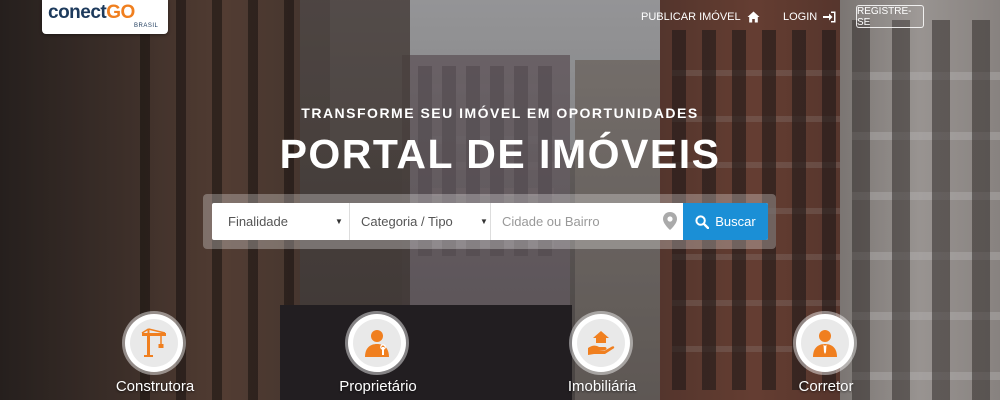 This screenshot has width=1000, height=400. Describe the element at coordinates (800, 17) in the screenshot. I see `login-label: LOGIN` at that location.